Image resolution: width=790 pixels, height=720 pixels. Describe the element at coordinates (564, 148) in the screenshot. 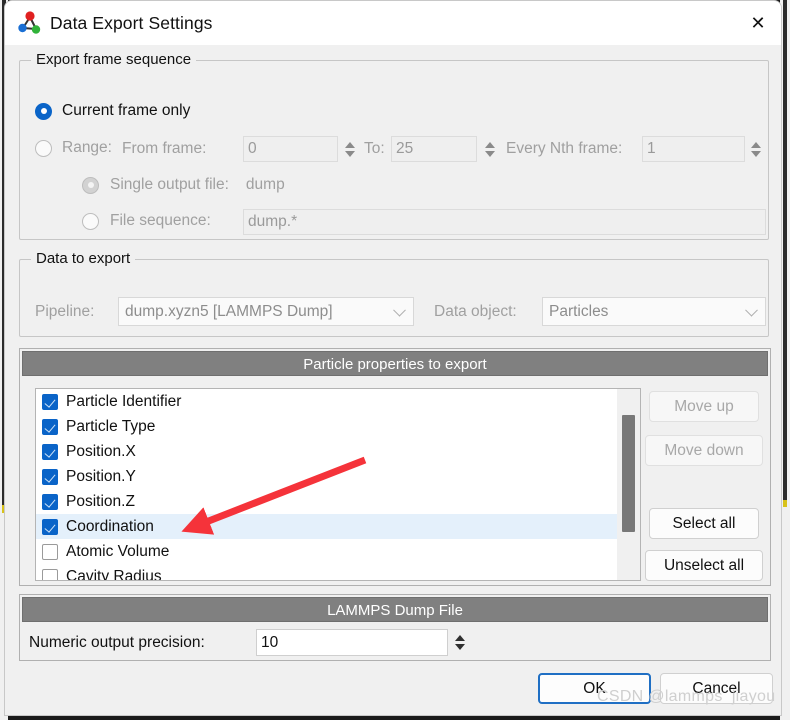

I see `every-nth-frame-label: Every Nth frame:` at that location.